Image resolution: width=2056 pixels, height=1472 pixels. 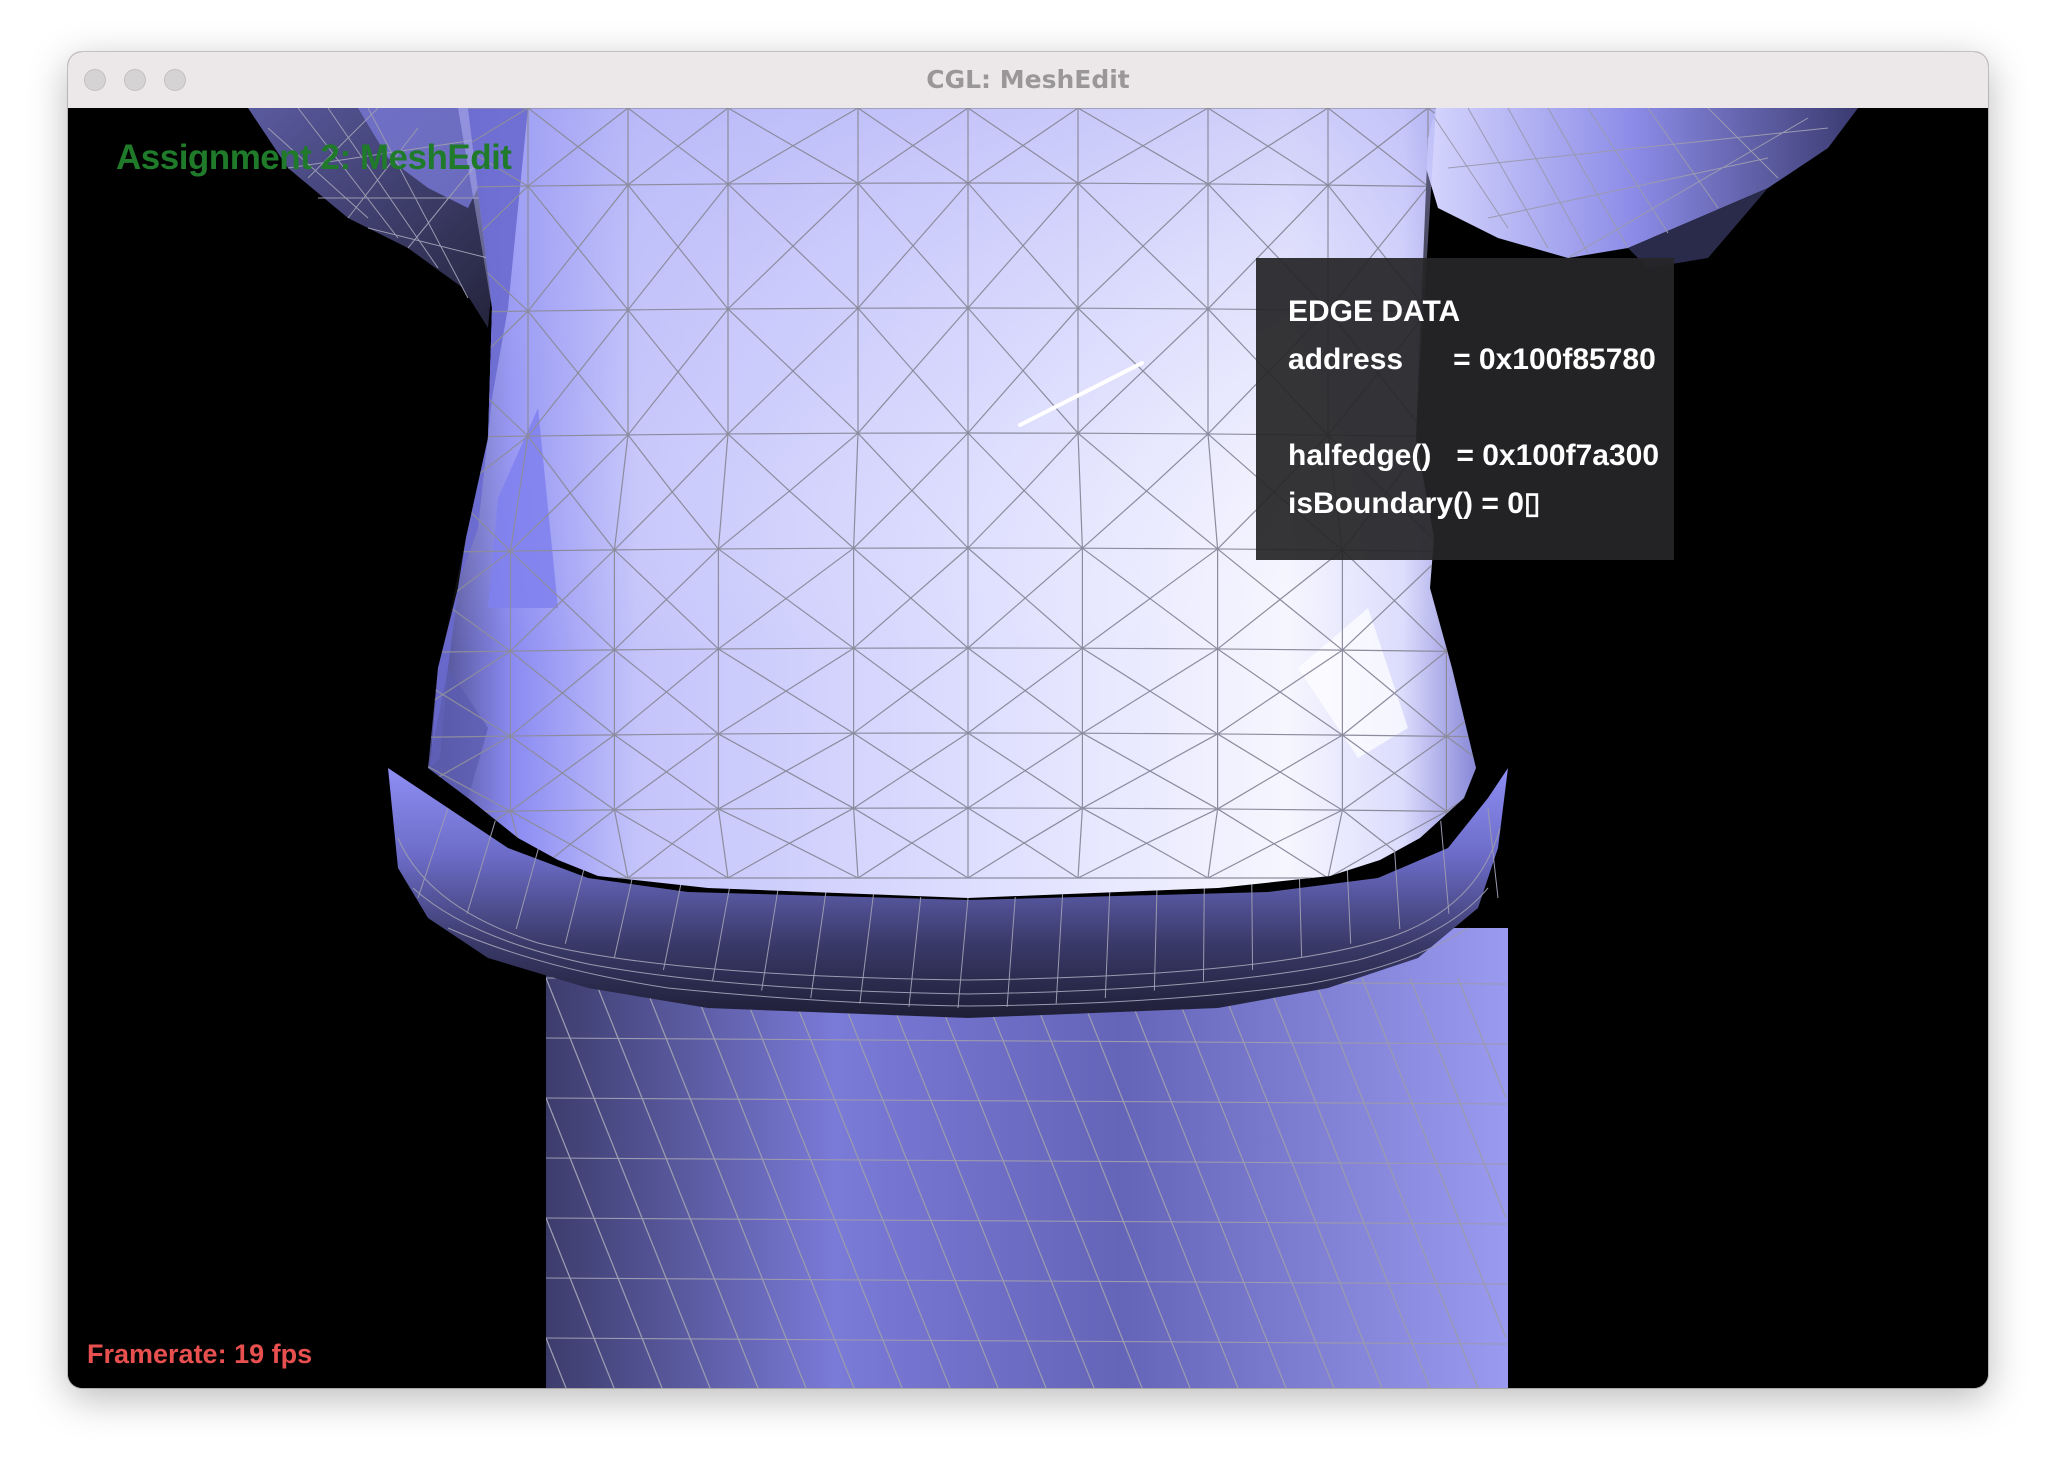 What do you see at coordinates (1374, 311) in the screenshot?
I see `edge-data-heading: EDGE DATA` at bounding box center [1374, 311].